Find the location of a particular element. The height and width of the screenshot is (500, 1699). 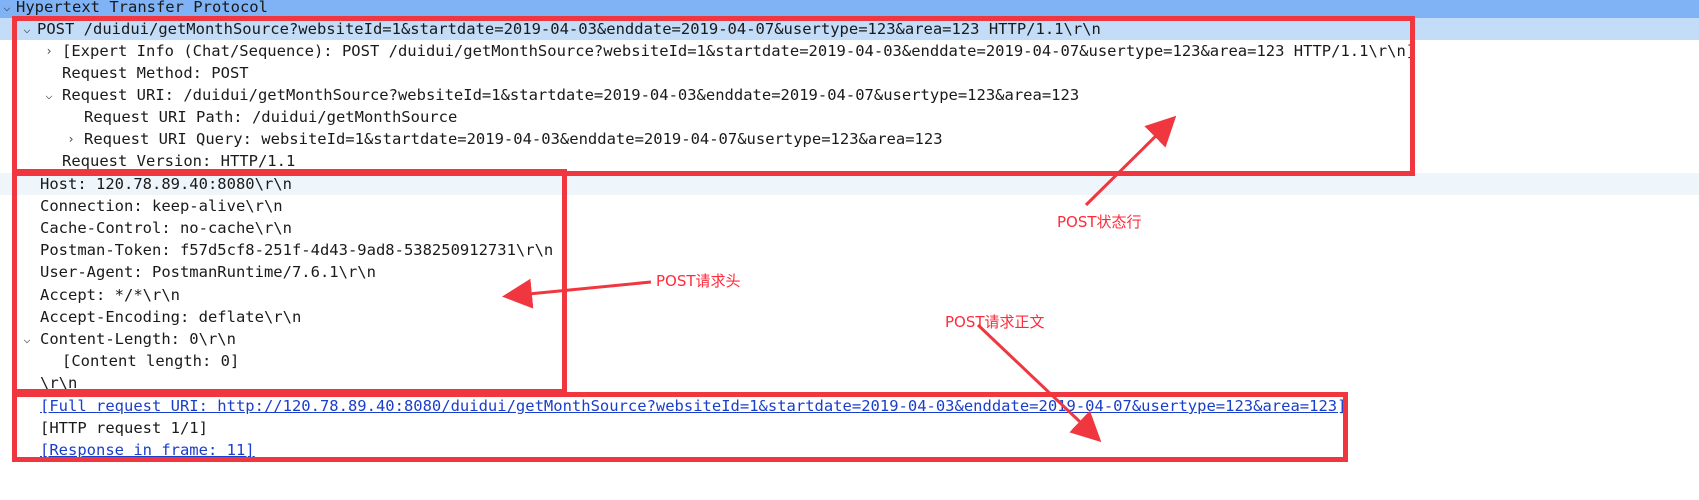

status-line-annotation: POST状态行 is located at coordinates (1099, 222).